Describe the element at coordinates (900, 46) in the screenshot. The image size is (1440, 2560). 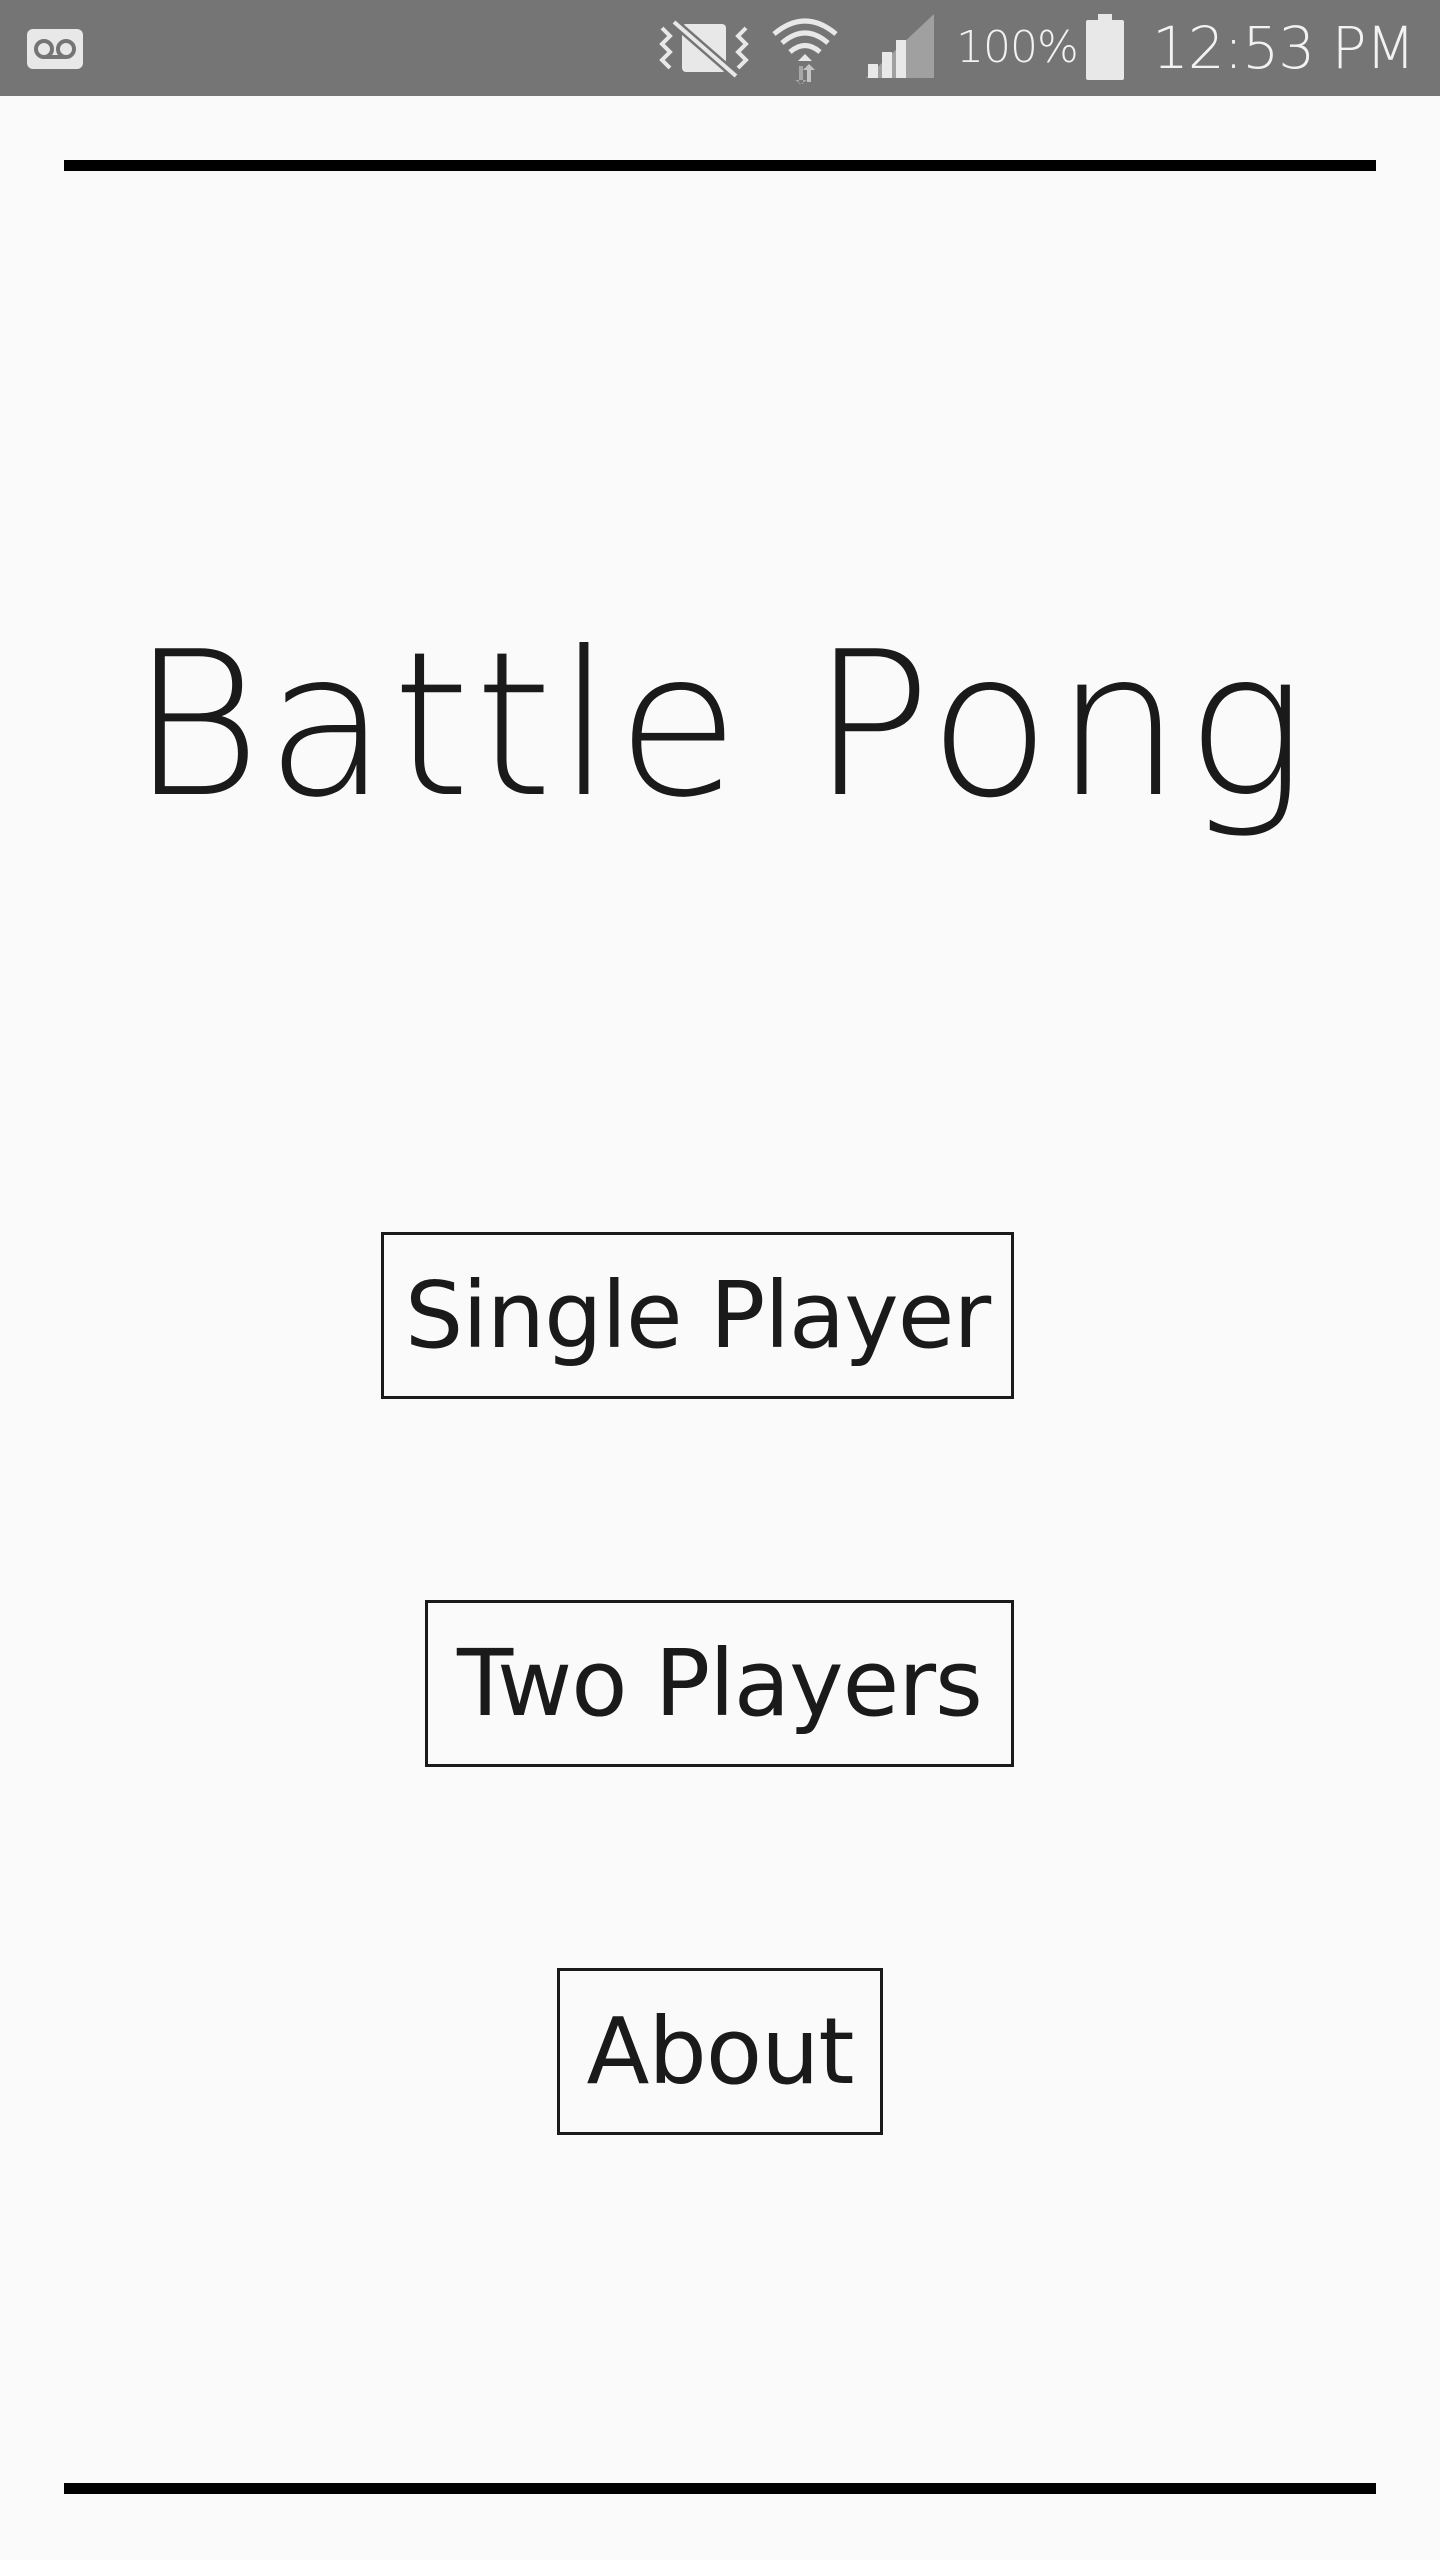
I see `cell-signal-icon` at that location.